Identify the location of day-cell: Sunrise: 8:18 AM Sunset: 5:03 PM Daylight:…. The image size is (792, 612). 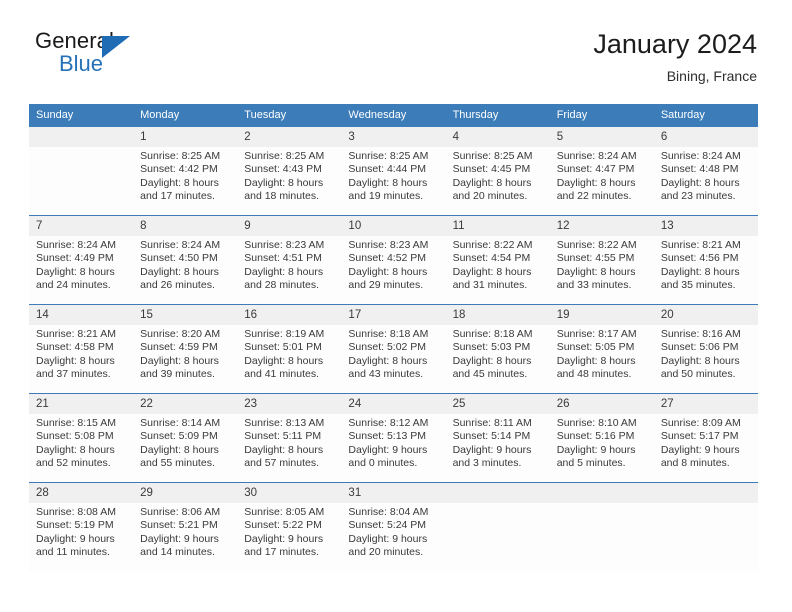
(498, 359).